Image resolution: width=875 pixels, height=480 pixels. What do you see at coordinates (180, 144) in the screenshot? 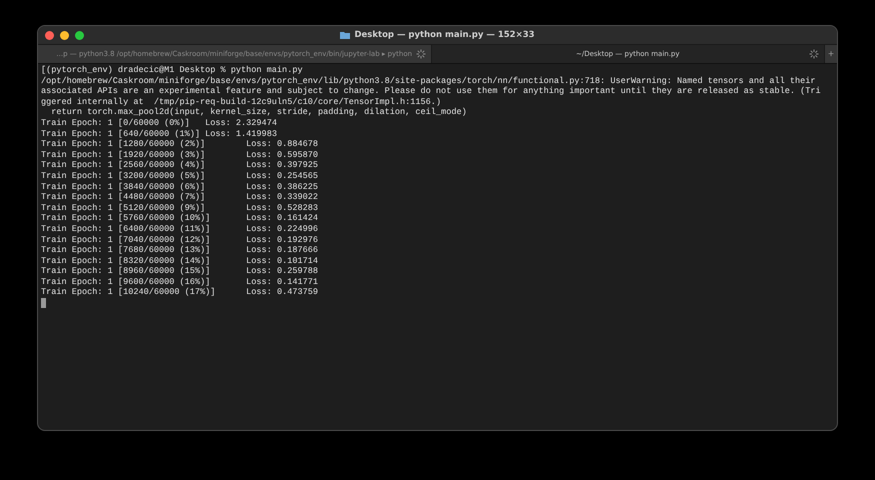
I see `terminal-line: Train Epoch: 1 [1280/60000 (2%)] Loss: 0.884678` at bounding box center [180, 144].